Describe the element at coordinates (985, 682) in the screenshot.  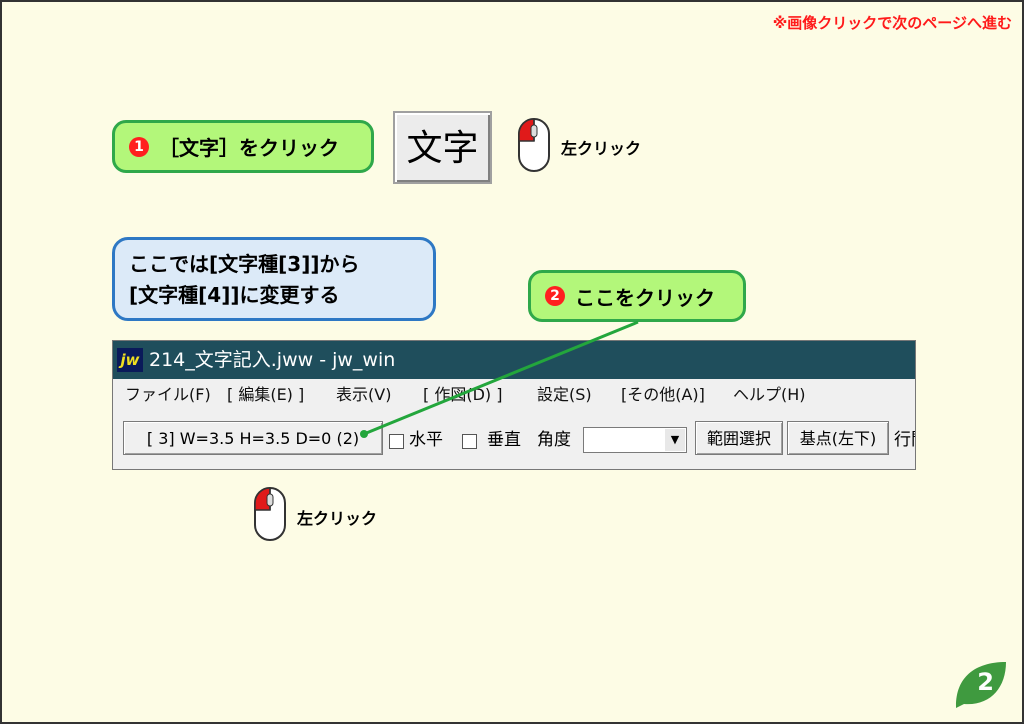
I see `page-number: 2` at that location.